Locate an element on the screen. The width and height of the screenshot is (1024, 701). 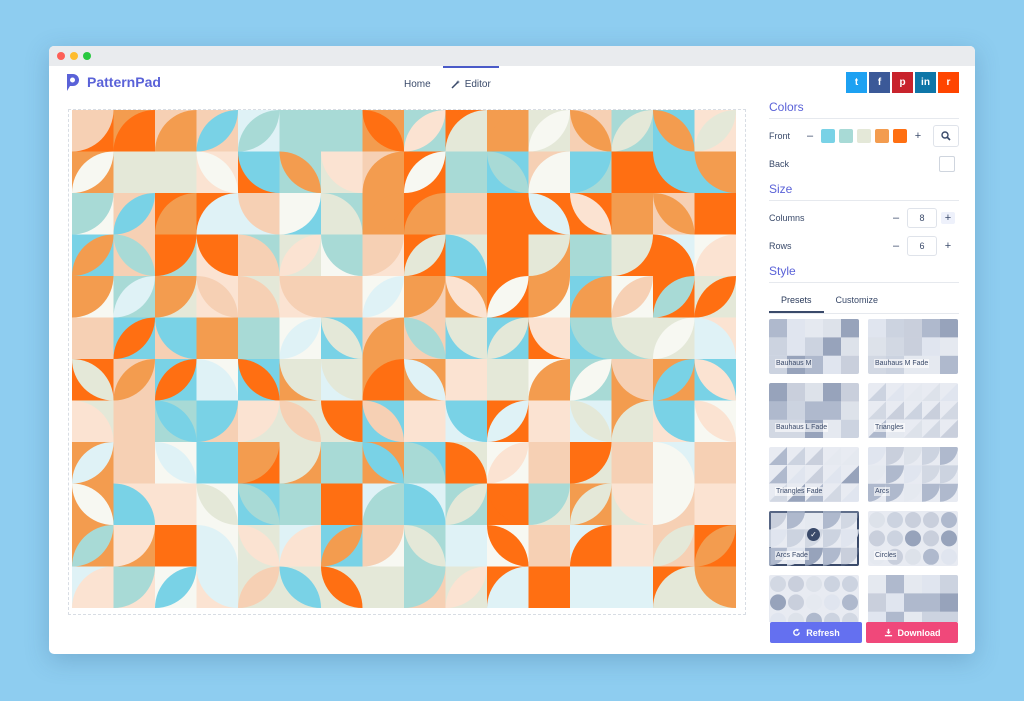
preset-card: Triangles Fade is located at coordinates (814, 474).